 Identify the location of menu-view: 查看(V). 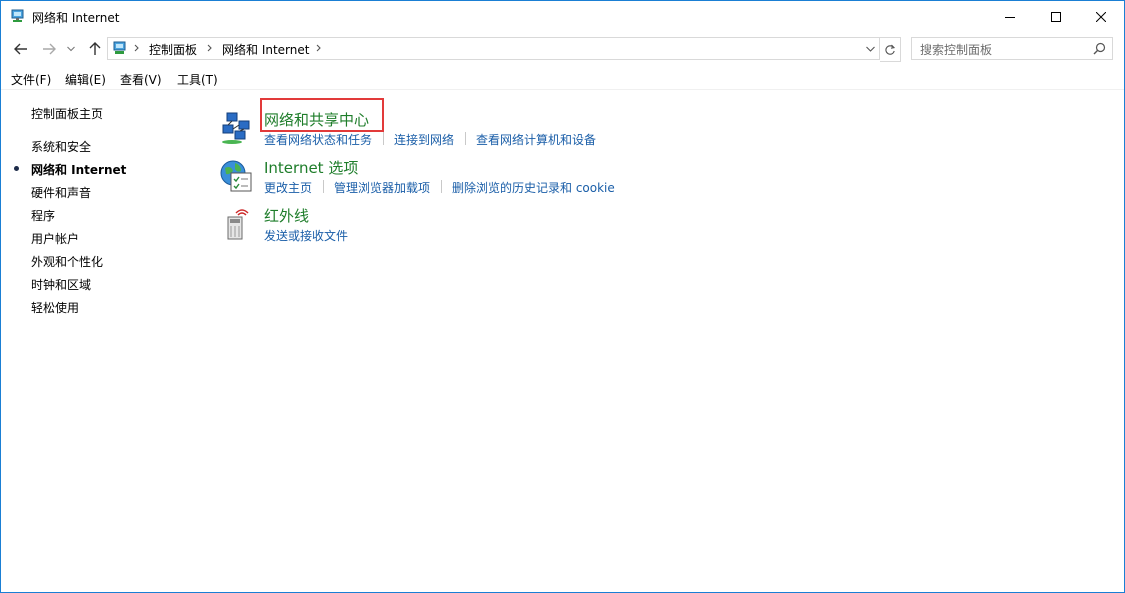
(141, 79).